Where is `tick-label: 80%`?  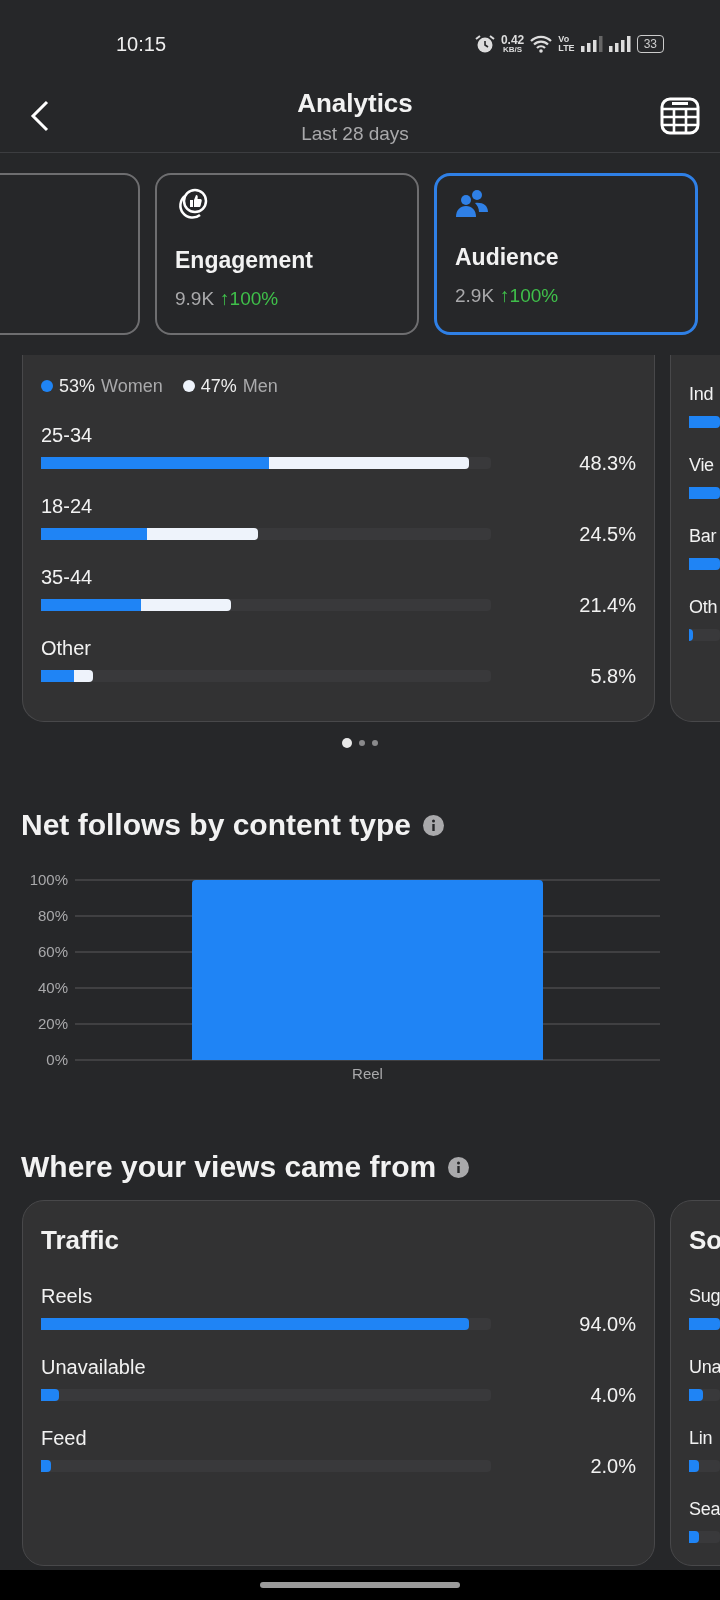 tick-label: 80% is located at coordinates (52, 915).